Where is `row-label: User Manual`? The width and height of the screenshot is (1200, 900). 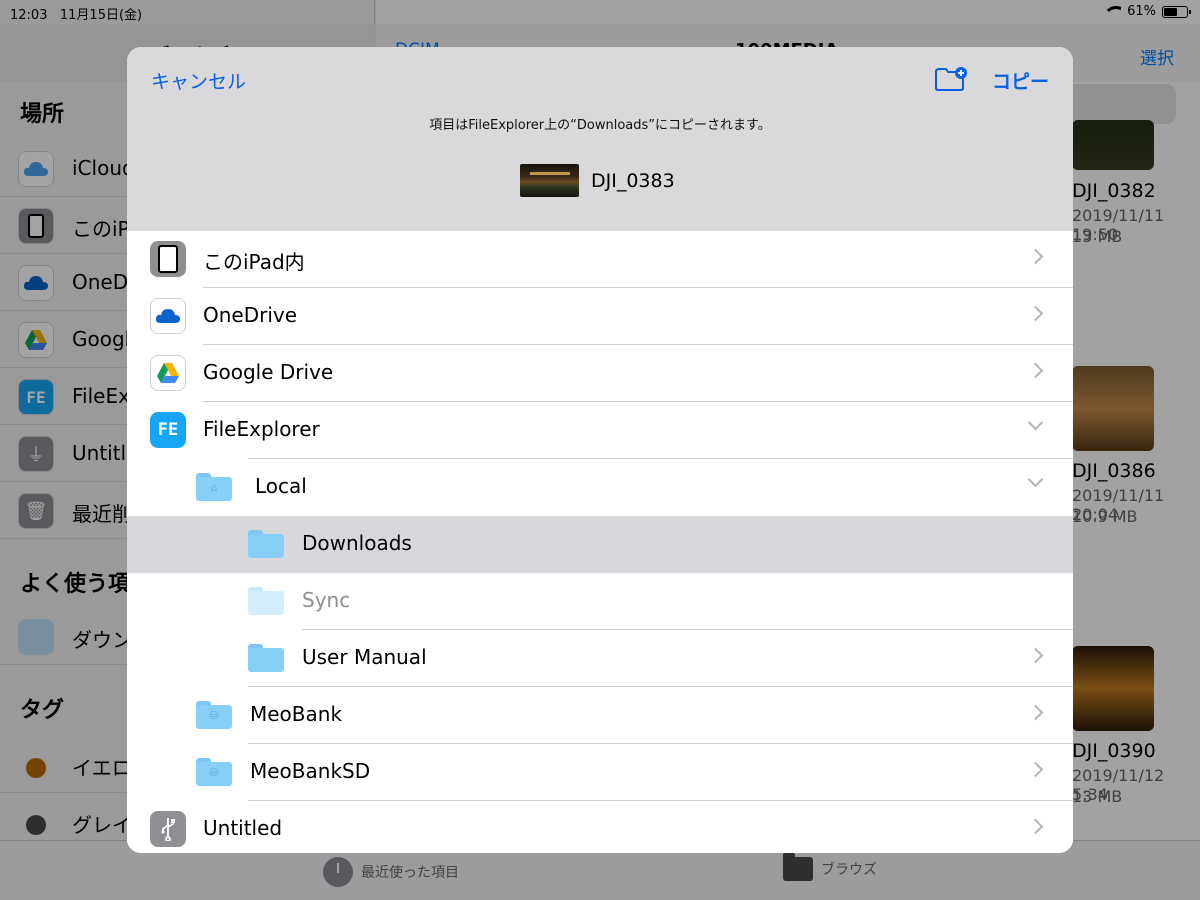 row-label: User Manual is located at coordinates (364, 657).